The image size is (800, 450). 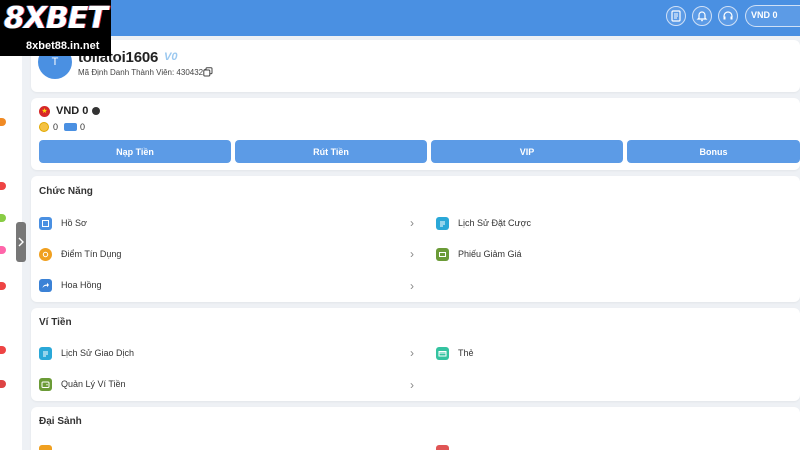 What do you see at coordinates (56, 127) in the screenshot?
I see `coin-count: 0` at bounding box center [56, 127].